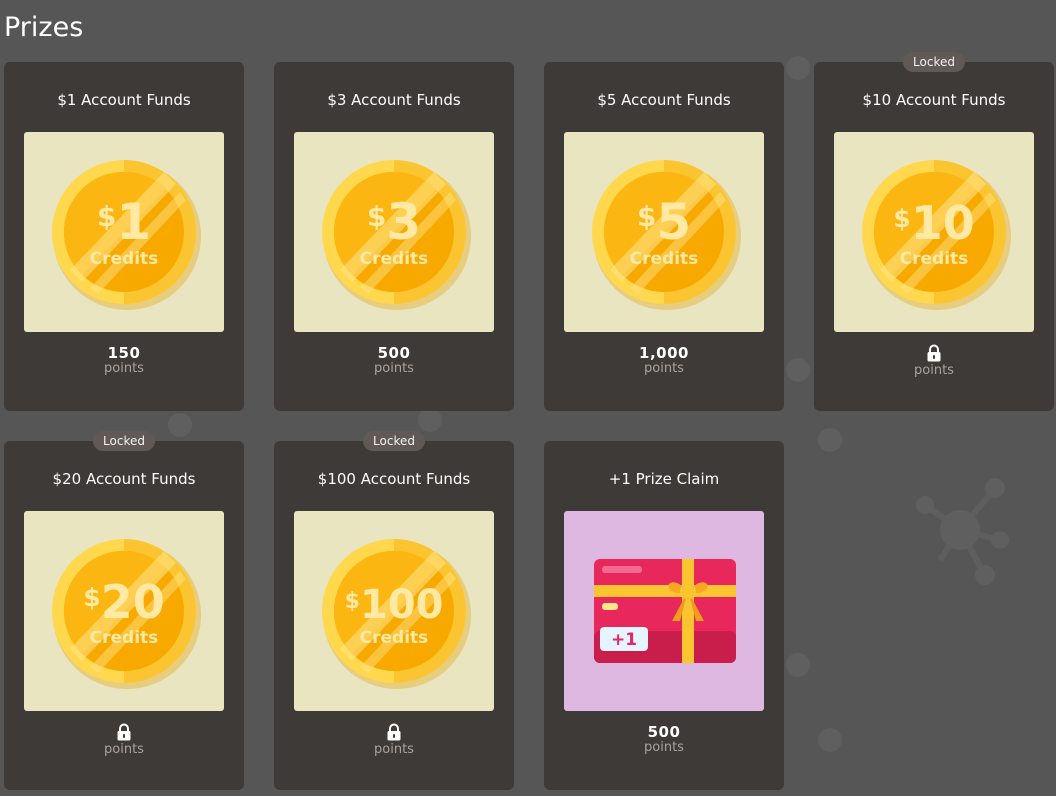 The height and width of the screenshot is (796, 1056). I want to click on coin-icon: $5 Credits, so click(664, 232).